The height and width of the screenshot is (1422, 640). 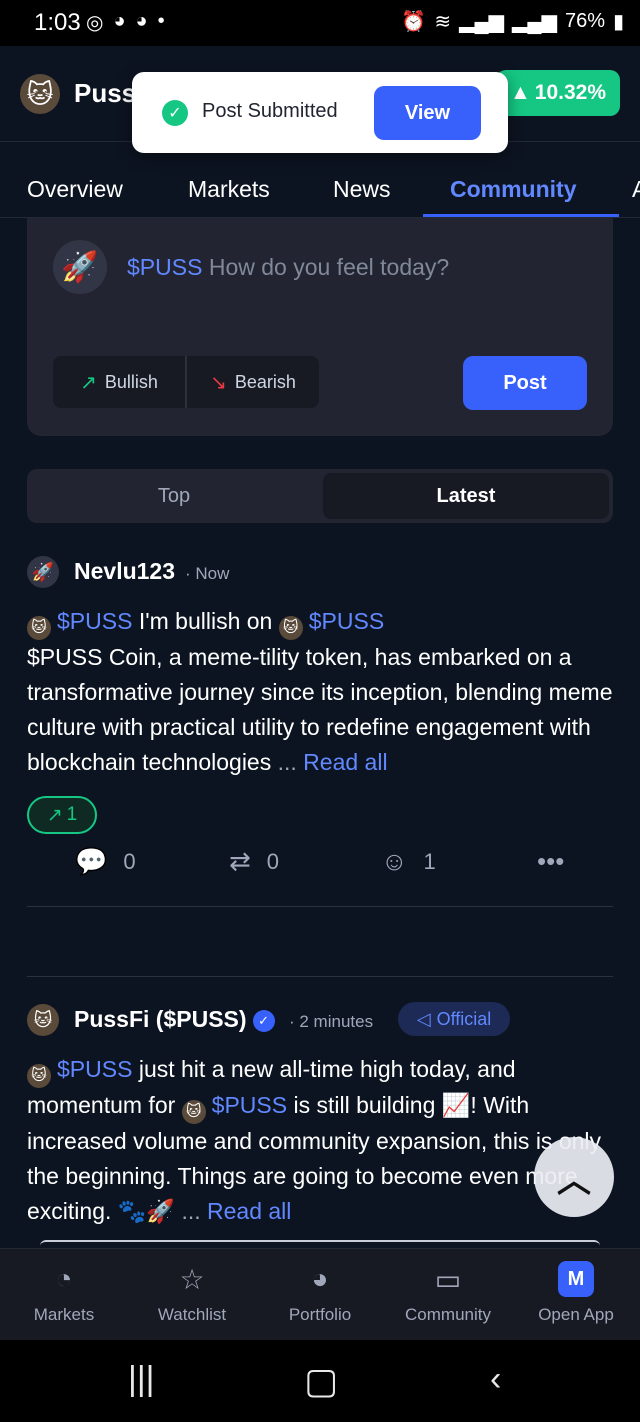 I want to click on status-time: 1:03, so click(x=57, y=22).